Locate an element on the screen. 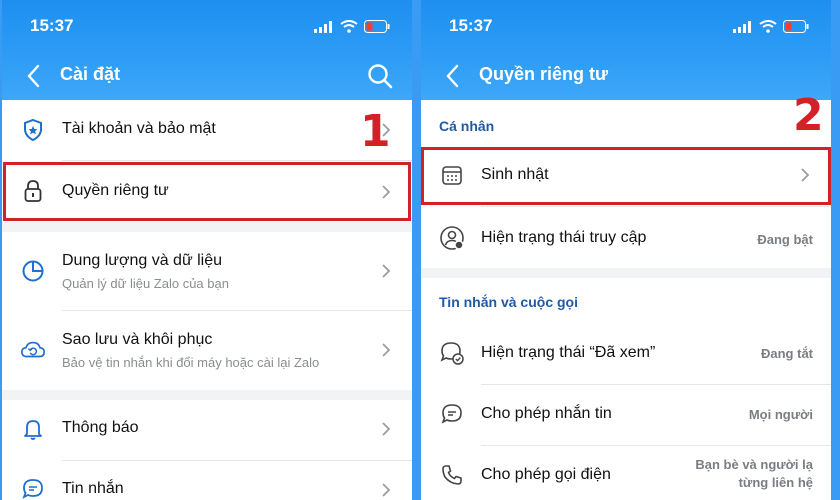  bell-icon is located at coordinates (33, 429).